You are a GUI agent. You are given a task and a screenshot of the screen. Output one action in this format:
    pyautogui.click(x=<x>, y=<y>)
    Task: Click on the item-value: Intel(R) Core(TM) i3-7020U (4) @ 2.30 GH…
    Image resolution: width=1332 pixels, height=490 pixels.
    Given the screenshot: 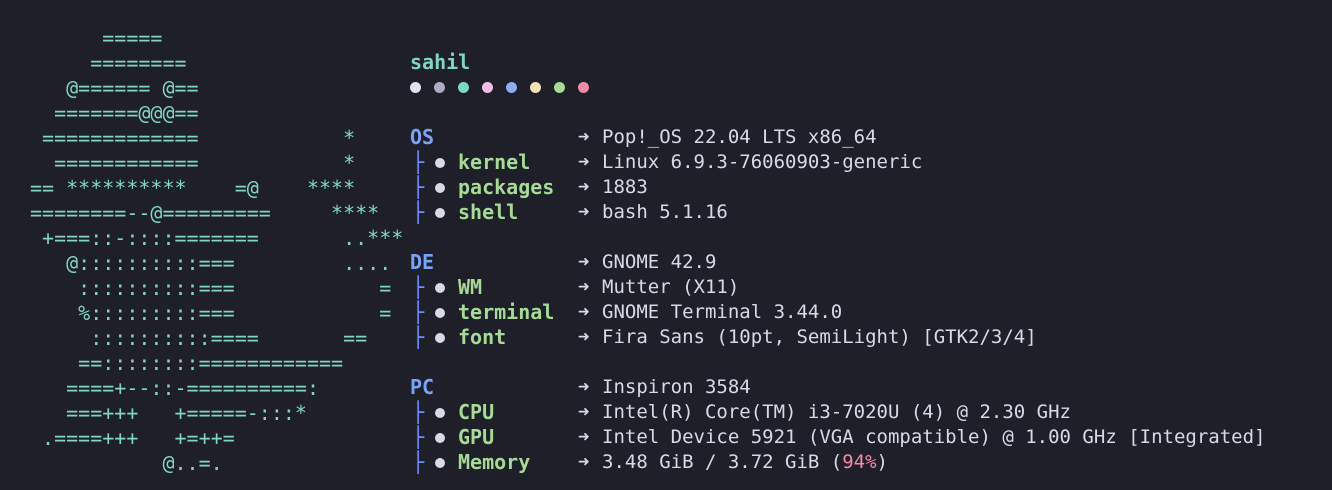 What is the action you would take?
    pyautogui.click(x=836, y=412)
    